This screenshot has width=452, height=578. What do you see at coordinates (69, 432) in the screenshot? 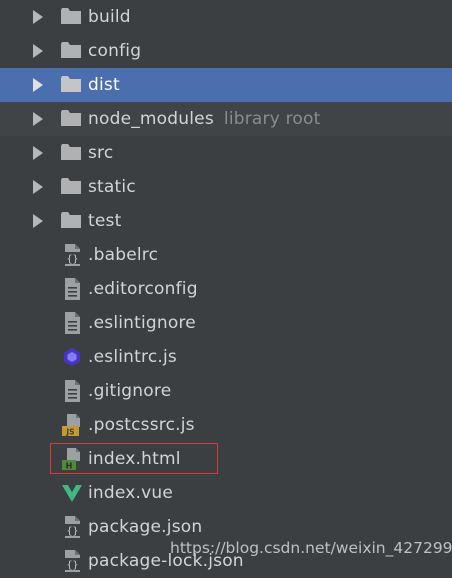
I see `svg-text: JS` at bounding box center [69, 432].